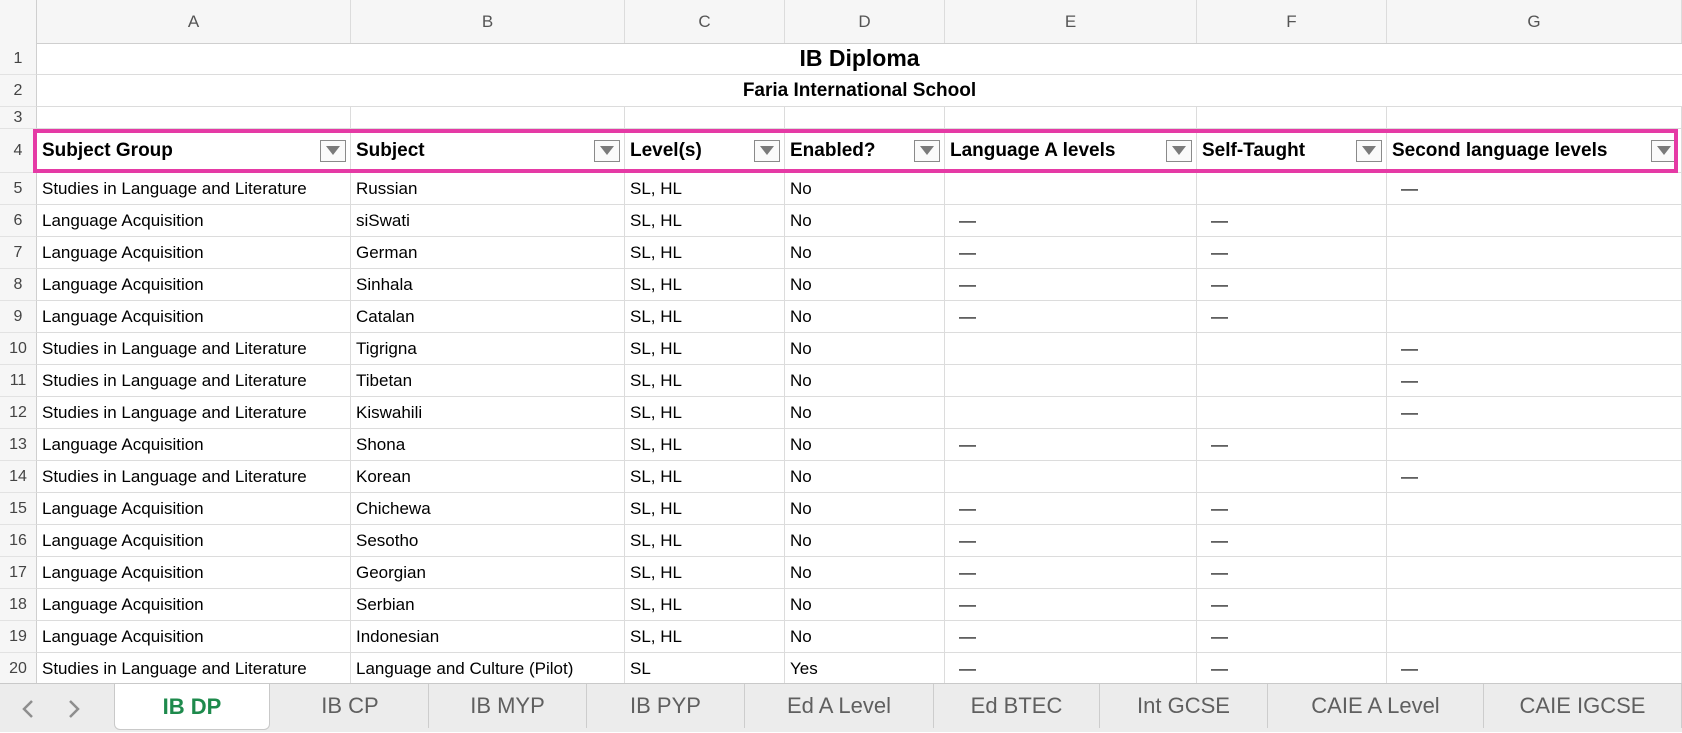 The image size is (1682, 733). I want to click on cell-b14: Korean, so click(488, 476).